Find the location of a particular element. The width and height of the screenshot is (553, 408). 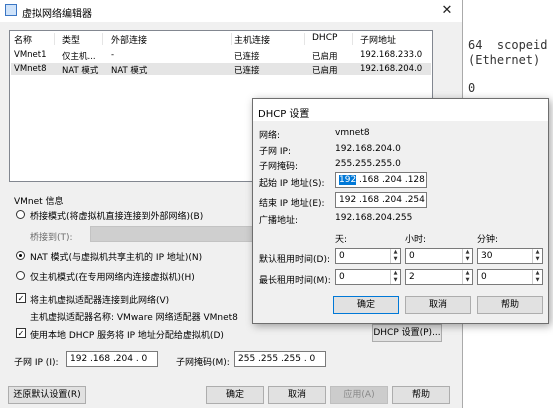

column-header: 主机连接 is located at coordinates (269, 39).